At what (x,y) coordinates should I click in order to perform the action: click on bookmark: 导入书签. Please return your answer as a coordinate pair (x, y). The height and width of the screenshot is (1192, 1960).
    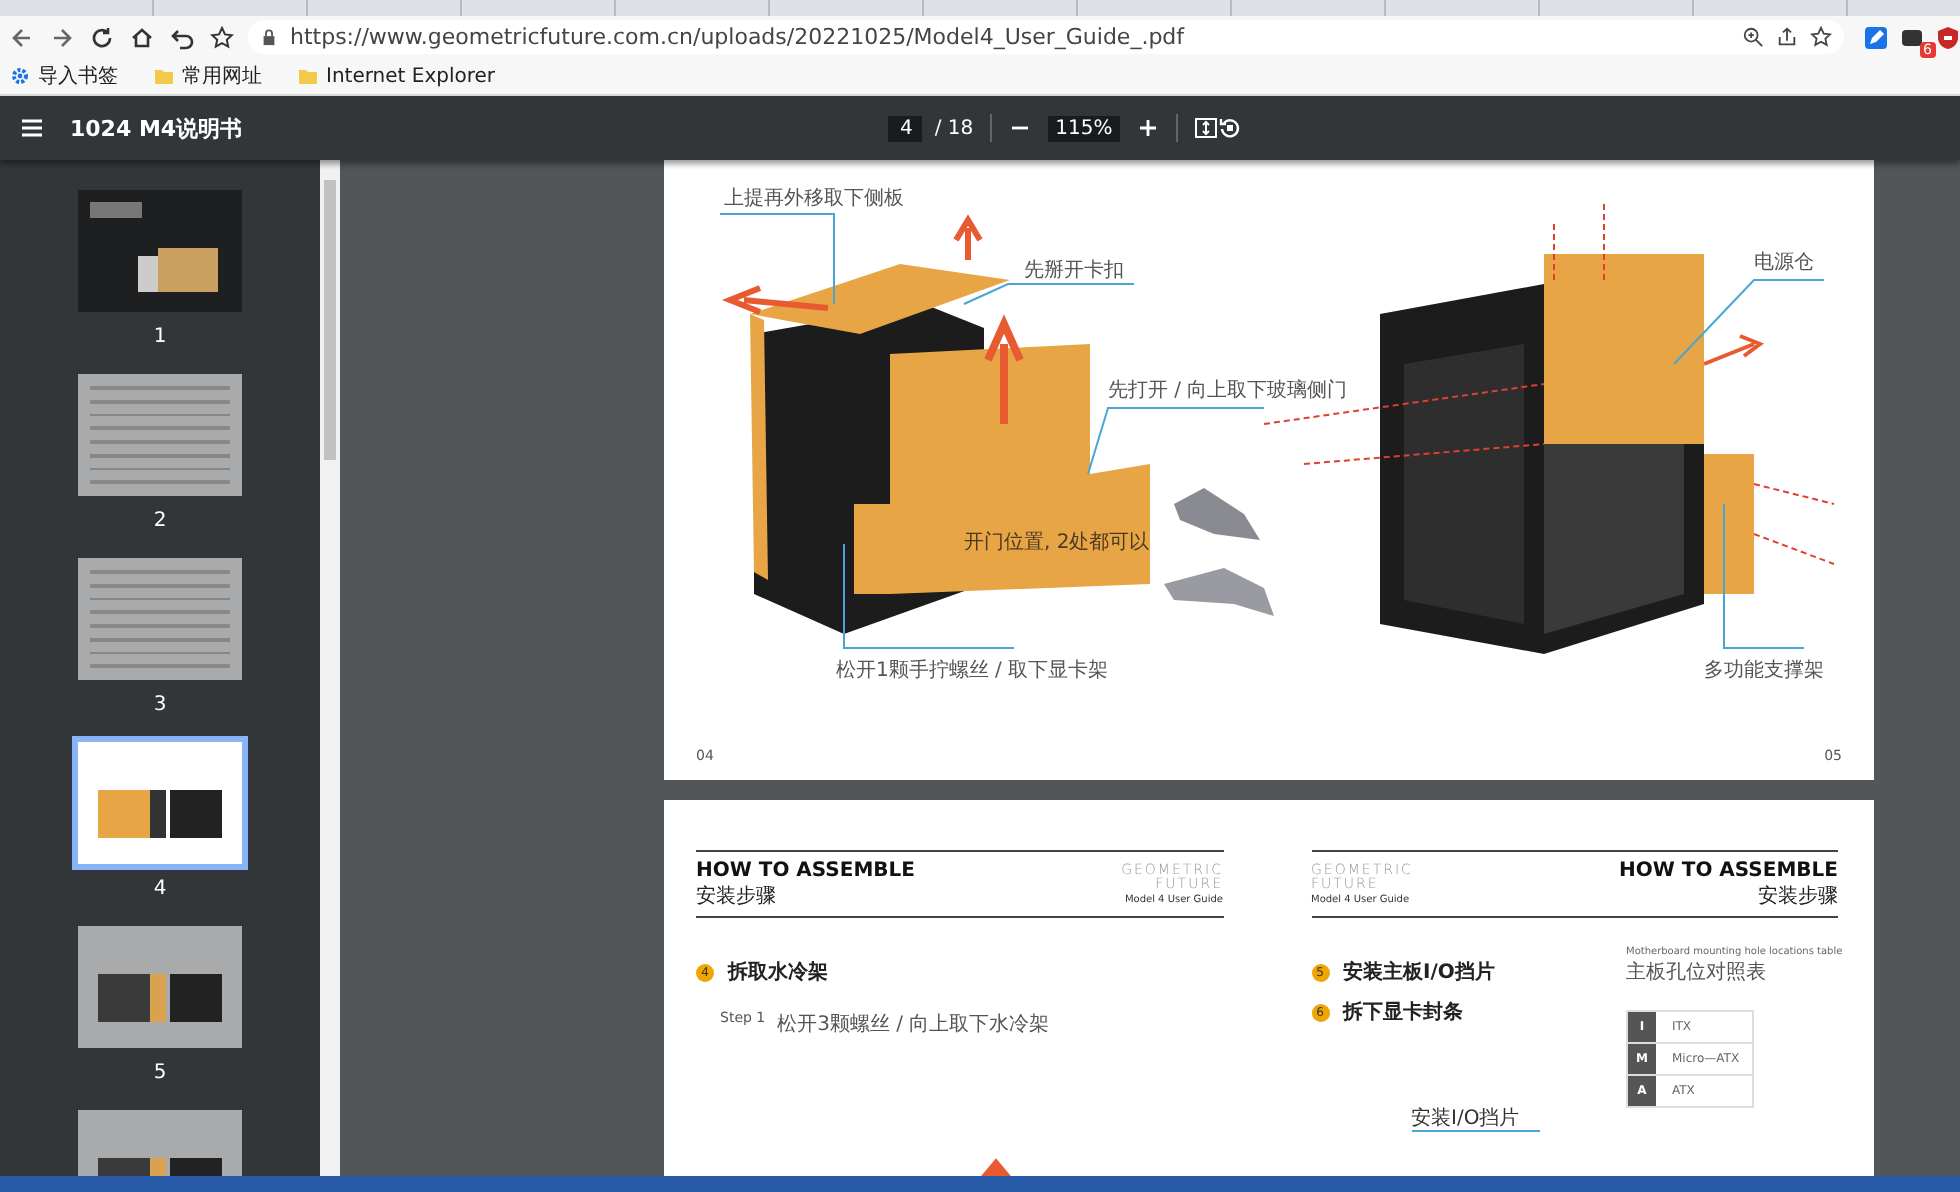
    Looking at the image, I should click on (64, 76).